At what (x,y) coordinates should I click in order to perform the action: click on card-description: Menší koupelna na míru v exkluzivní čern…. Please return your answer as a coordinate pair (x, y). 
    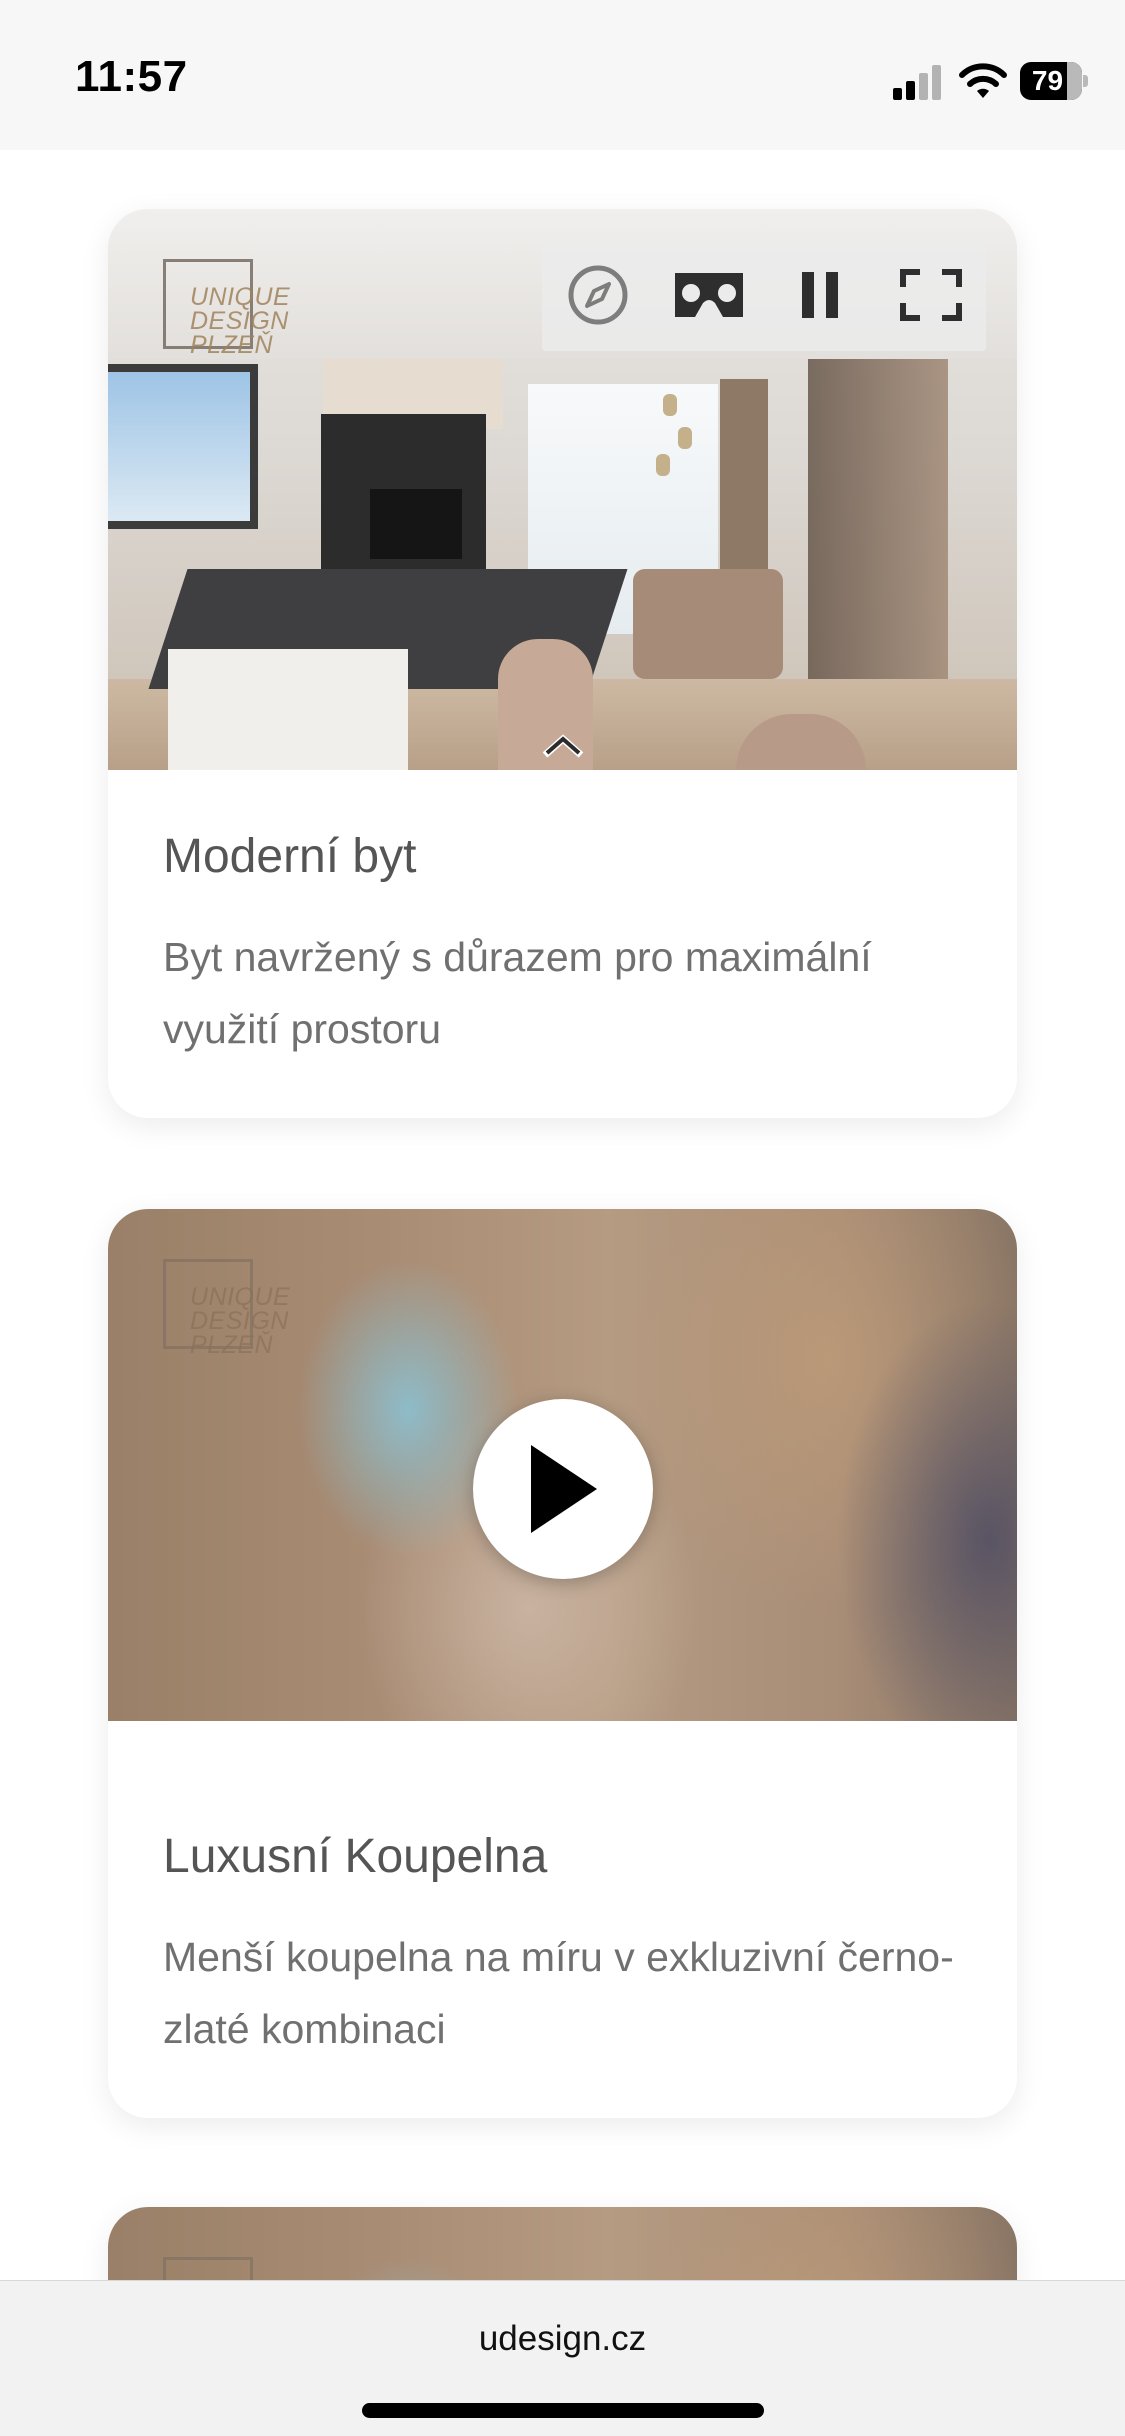
    Looking at the image, I should click on (558, 1993).